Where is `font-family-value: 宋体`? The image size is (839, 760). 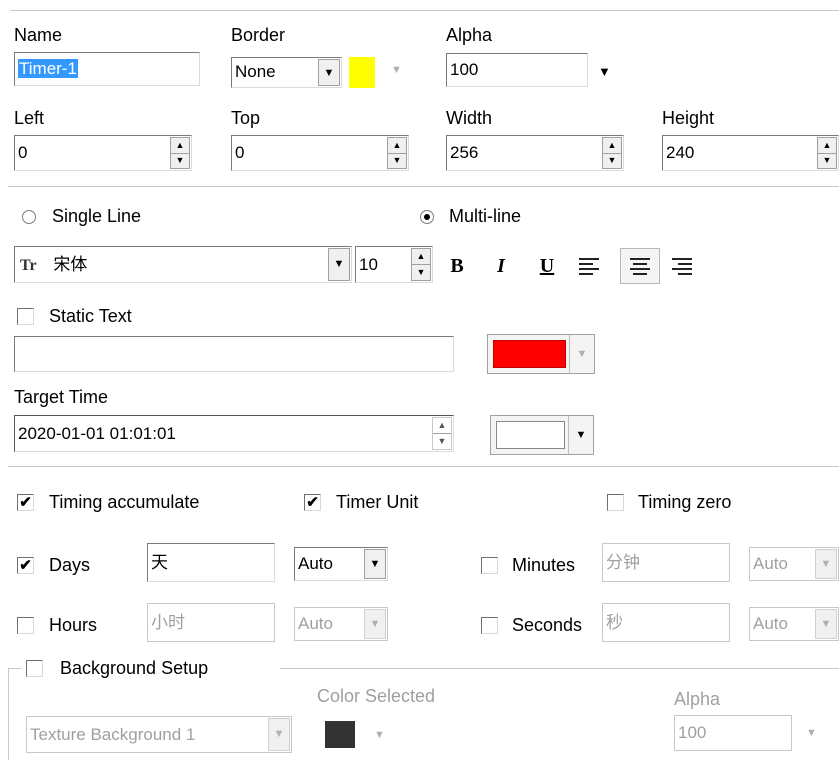 font-family-value: 宋体 is located at coordinates (70, 264).